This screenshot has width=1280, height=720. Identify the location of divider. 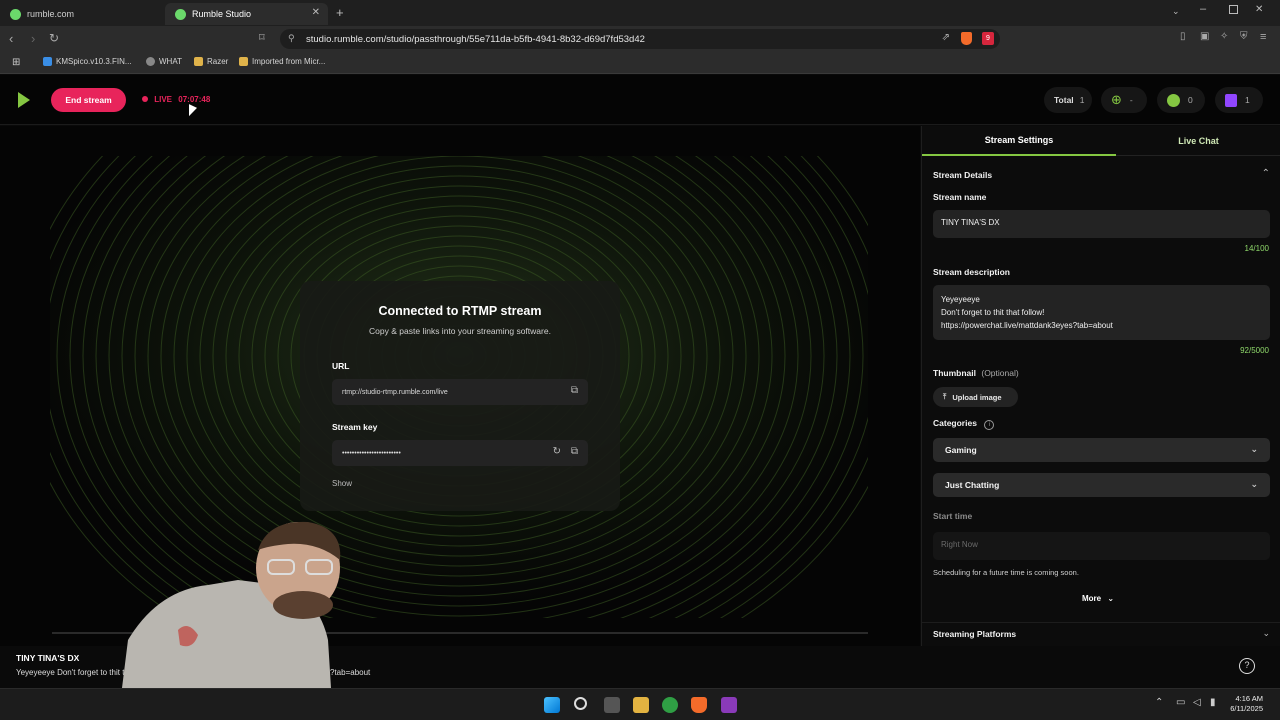
(1101, 622).